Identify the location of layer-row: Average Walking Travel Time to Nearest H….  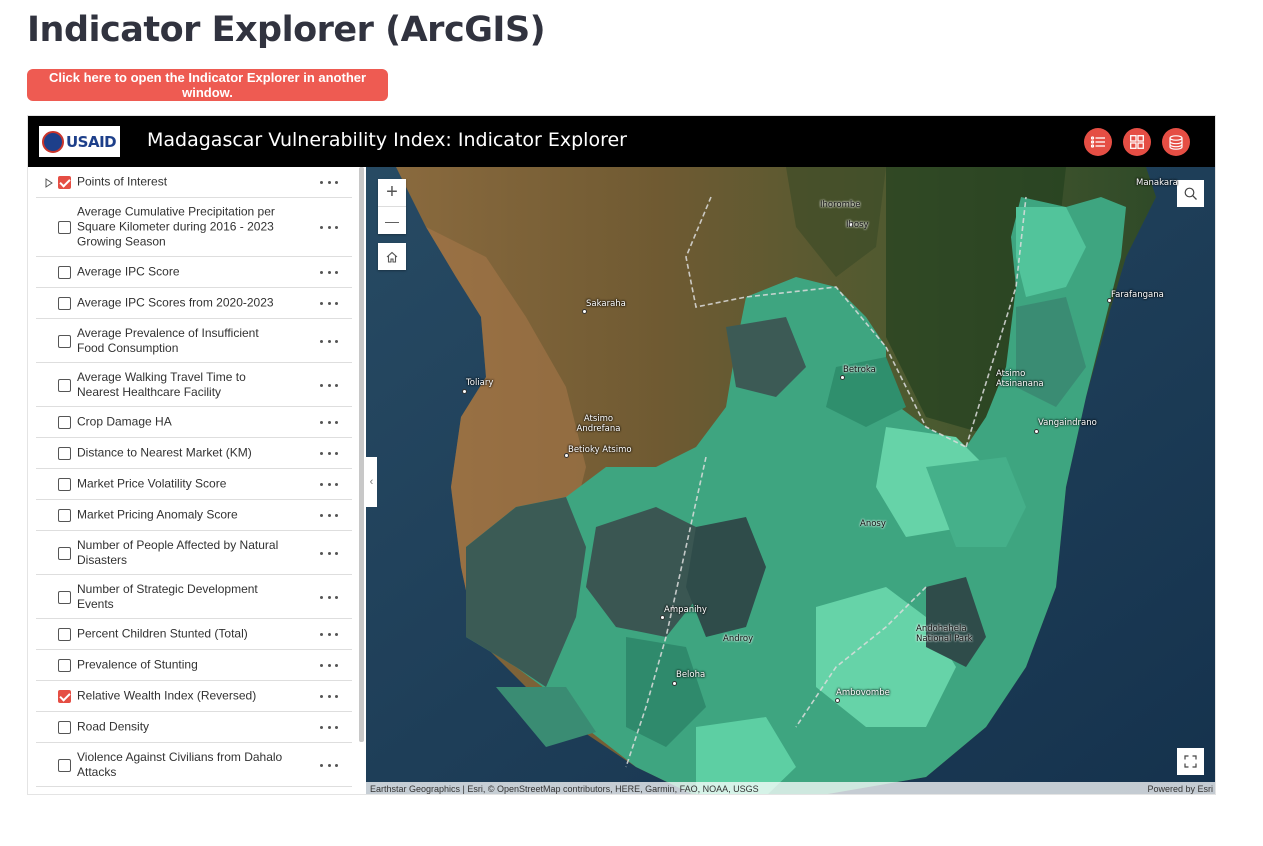
(194, 385).